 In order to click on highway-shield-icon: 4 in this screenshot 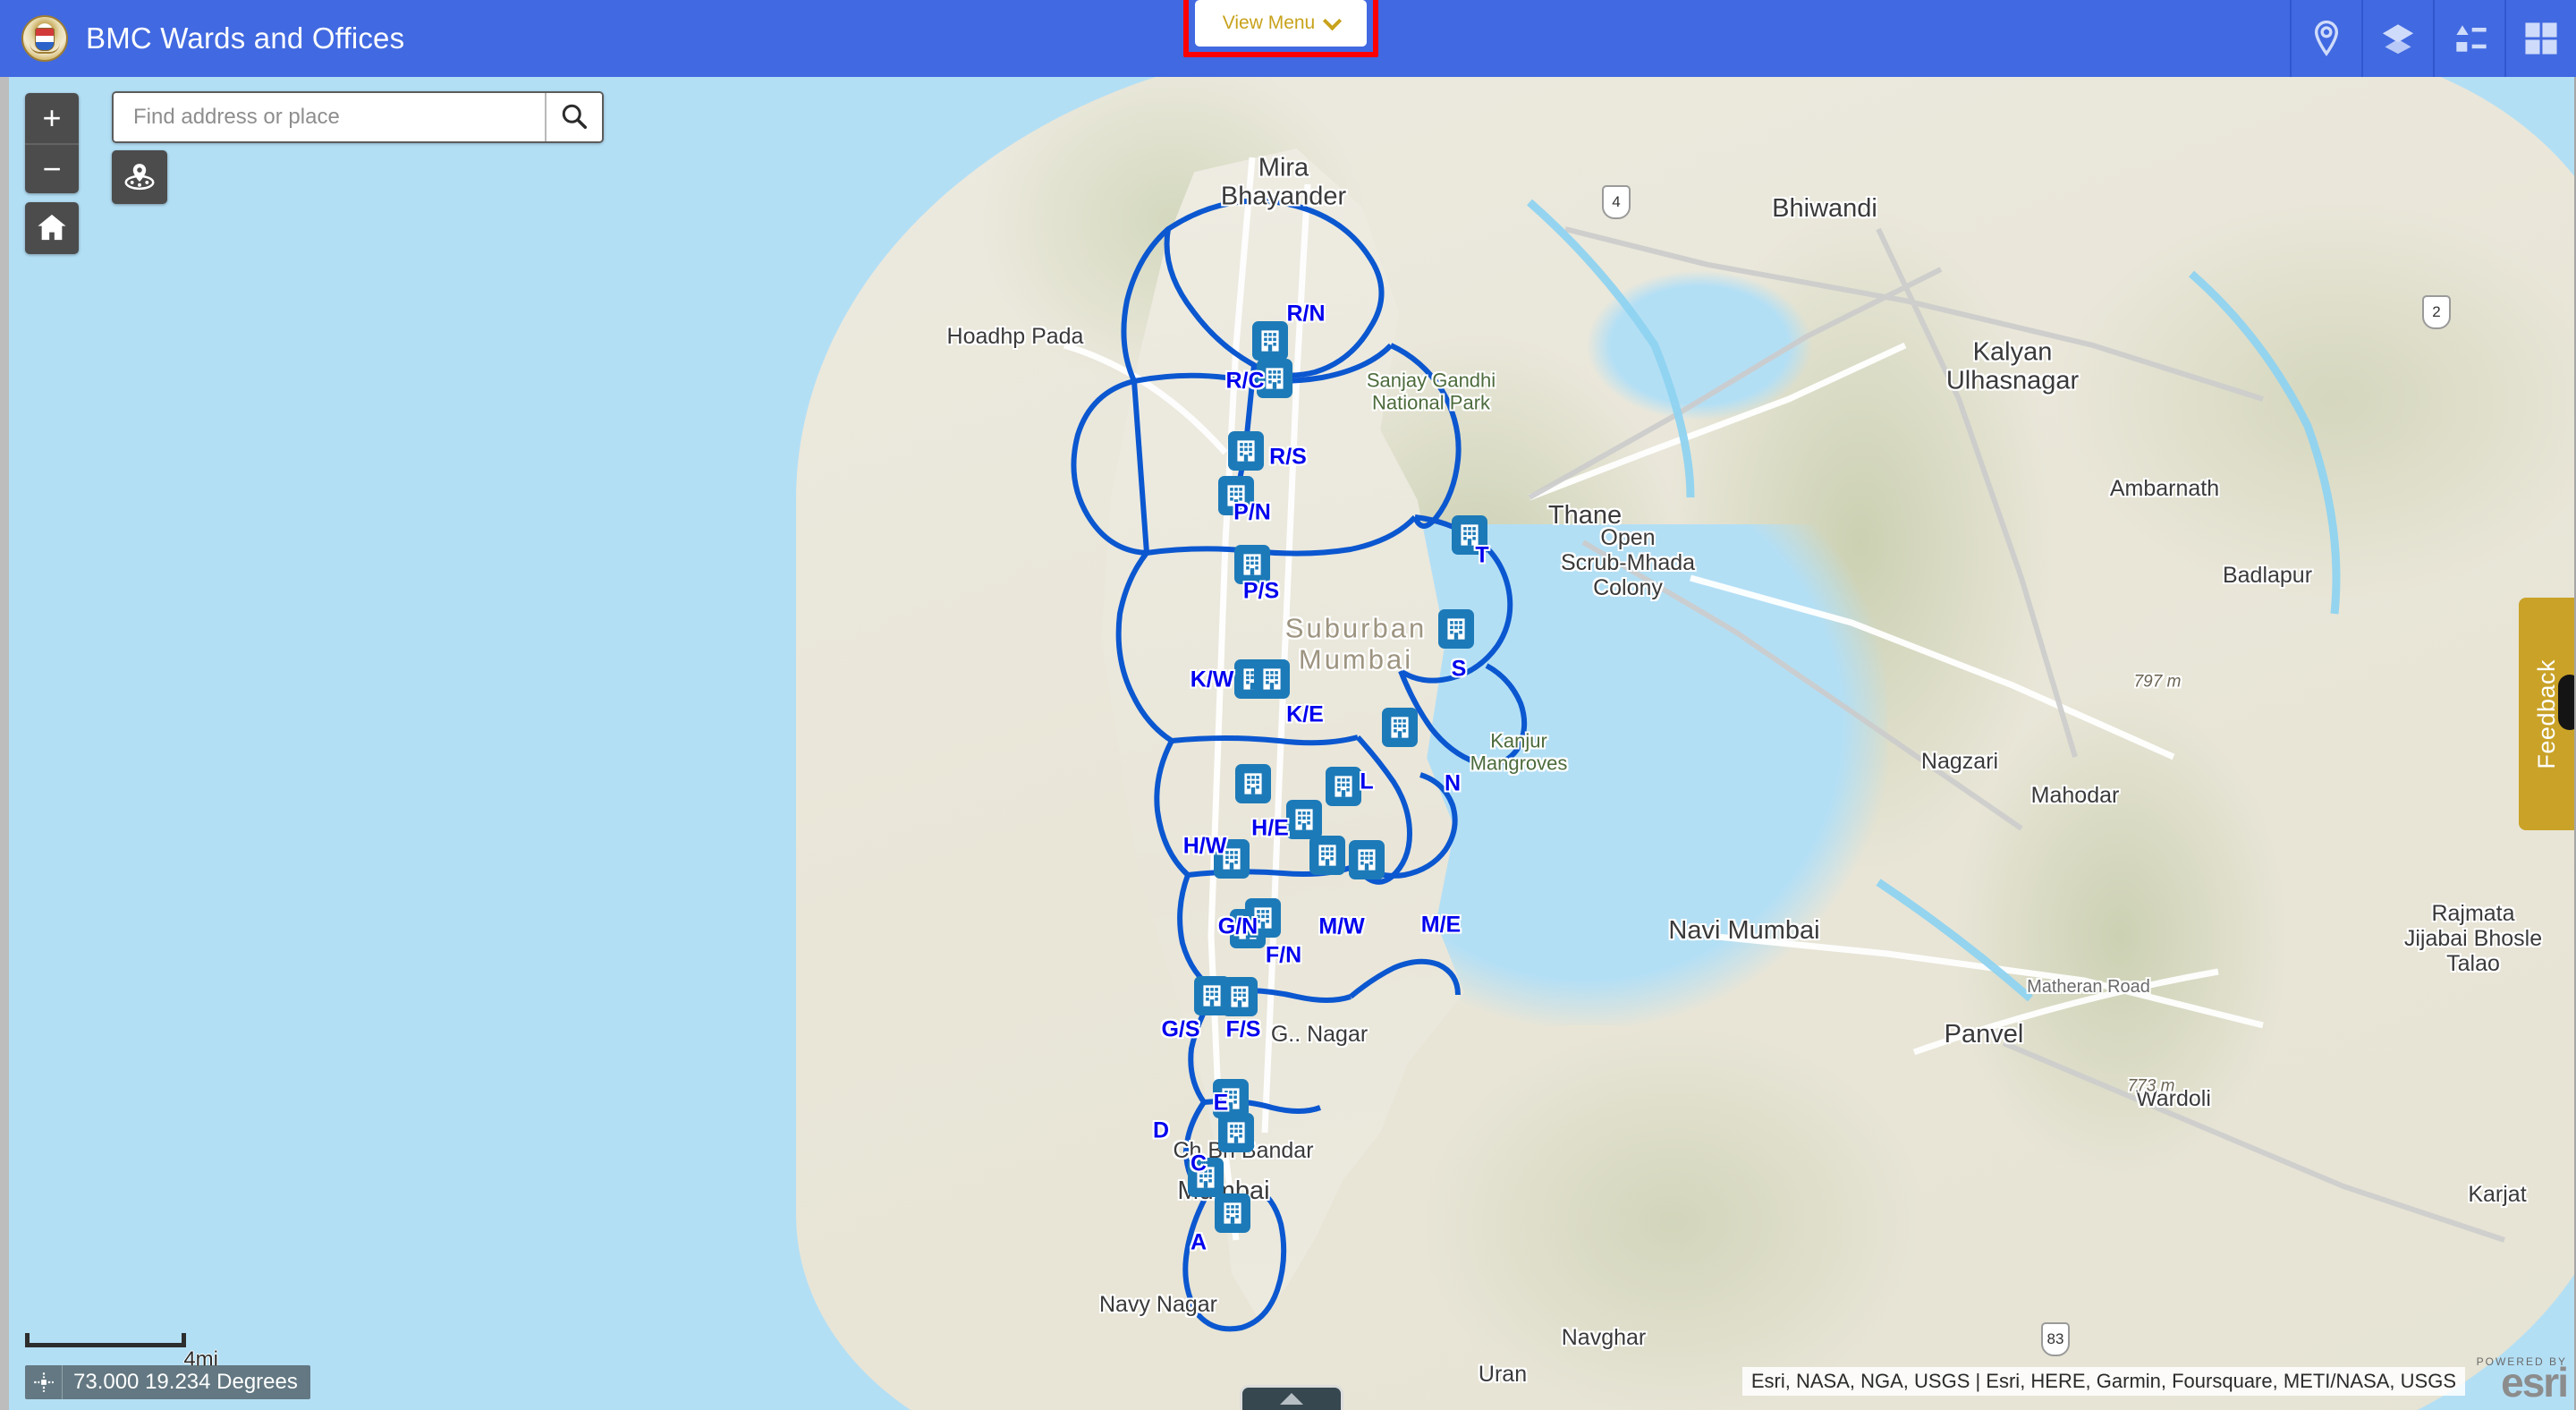, I will do `click(1616, 202)`.